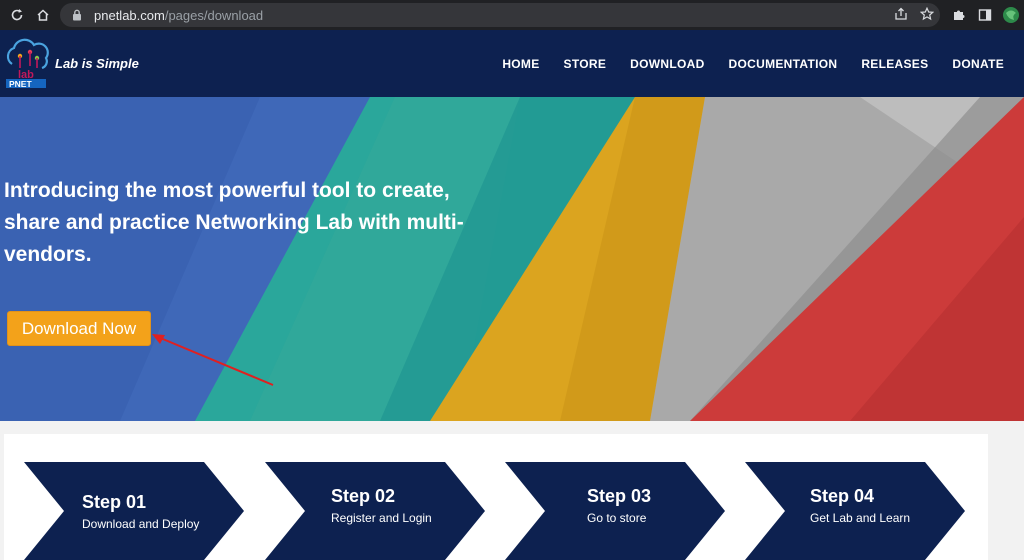  I want to click on nav-download: DOWNLOAD, so click(667, 64).